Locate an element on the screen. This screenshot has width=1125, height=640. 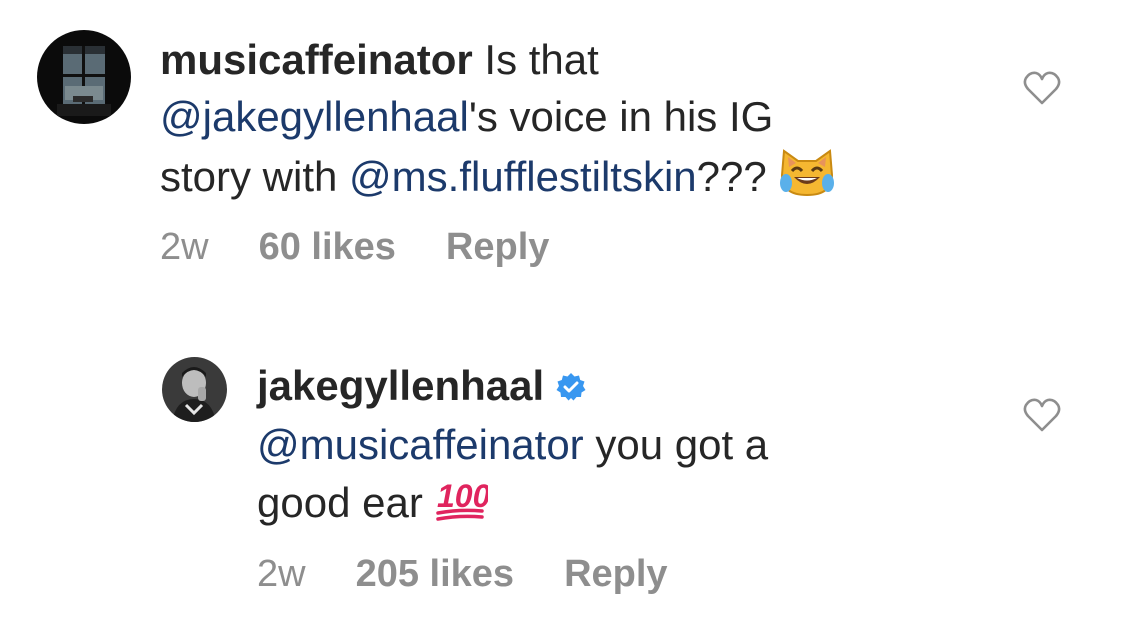
comment-meta: 2w 60 likes Reply is located at coordinates (354, 247).